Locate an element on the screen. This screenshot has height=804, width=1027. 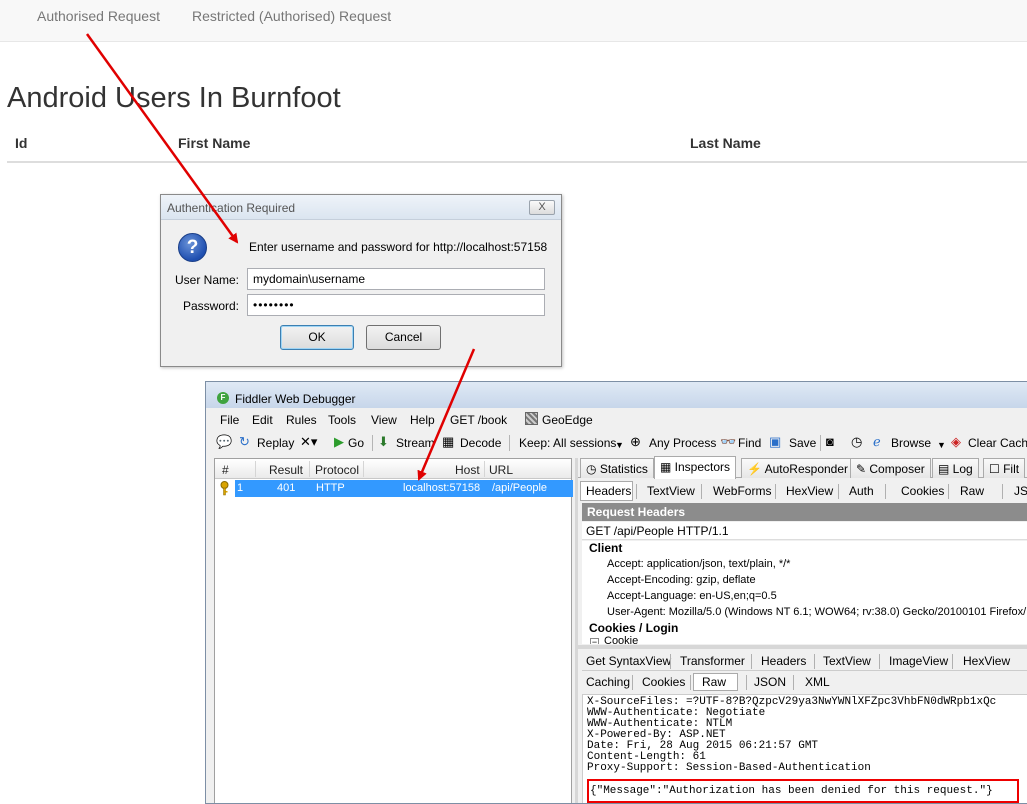
header-accept-encoding: Accept-Encoding: gzip, deflate is located at coordinates (681, 580).